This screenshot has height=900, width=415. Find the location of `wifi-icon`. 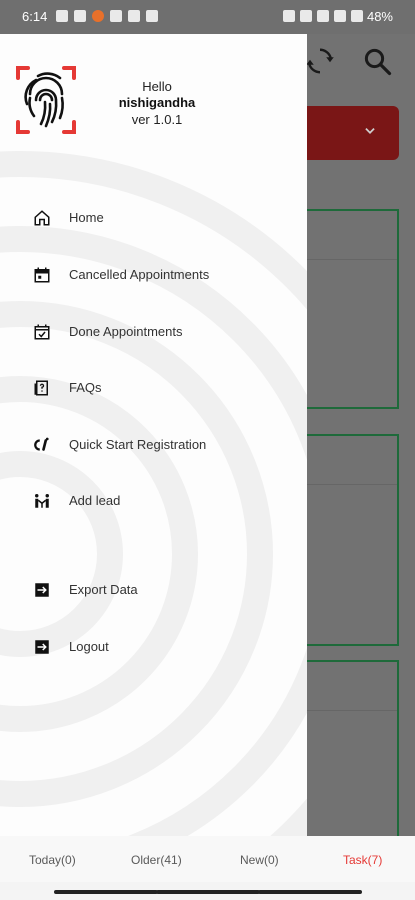

wifi-icon is located at coordinates (323, 16).